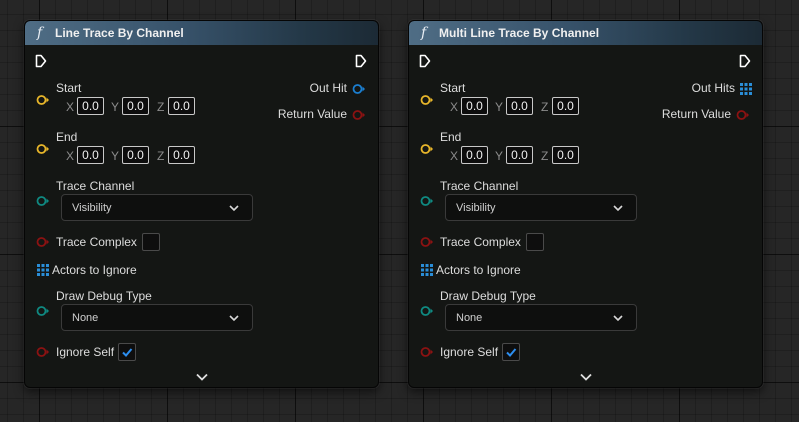  I want to click on node-title: Multi Line Trace By Channel, so click(519, 33).